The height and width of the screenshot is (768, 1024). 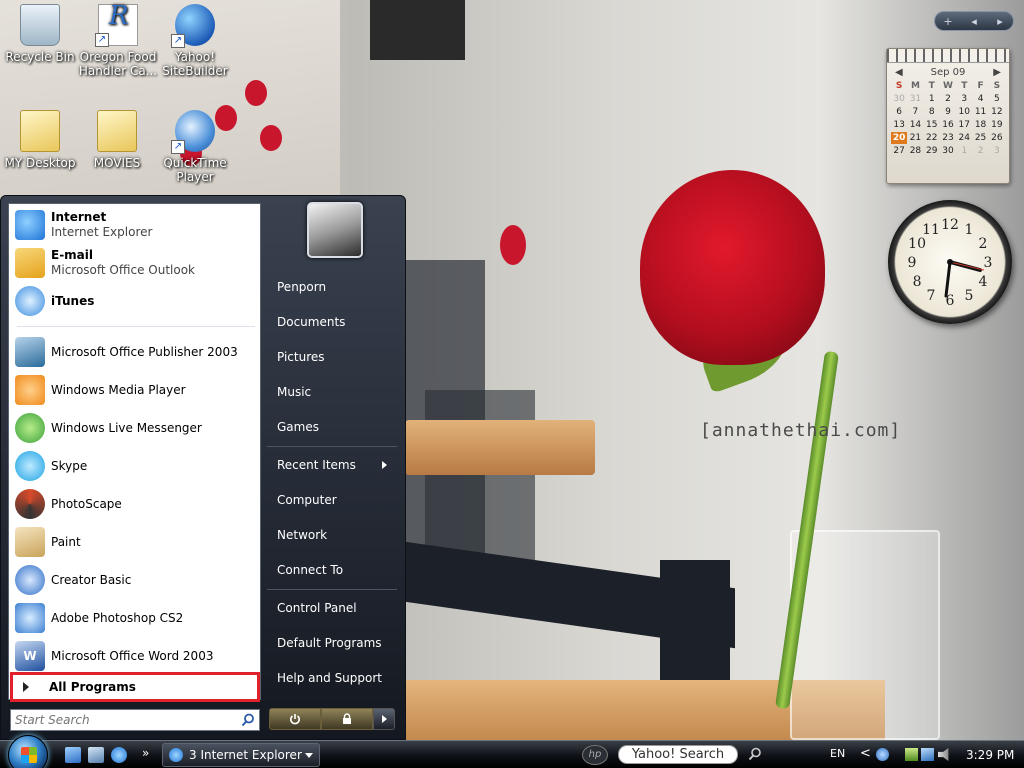 I want to click on shutdown-options-button, so click(x=384, y=719).